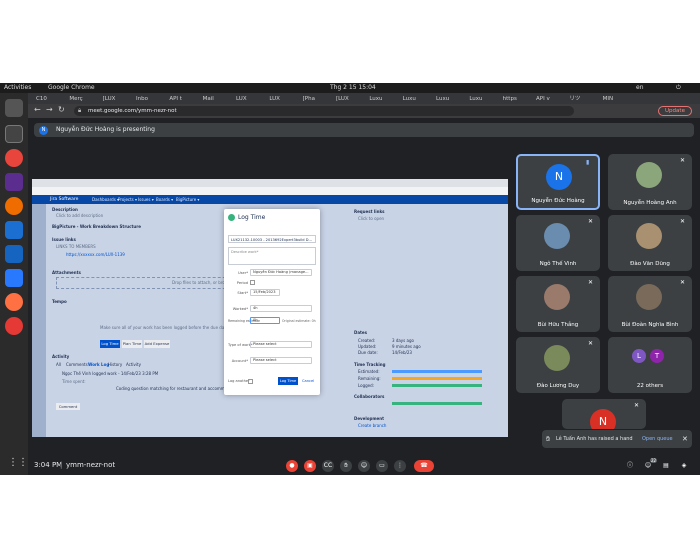  I want to click on camera-toggle-button: ▣, so click(310, 466).